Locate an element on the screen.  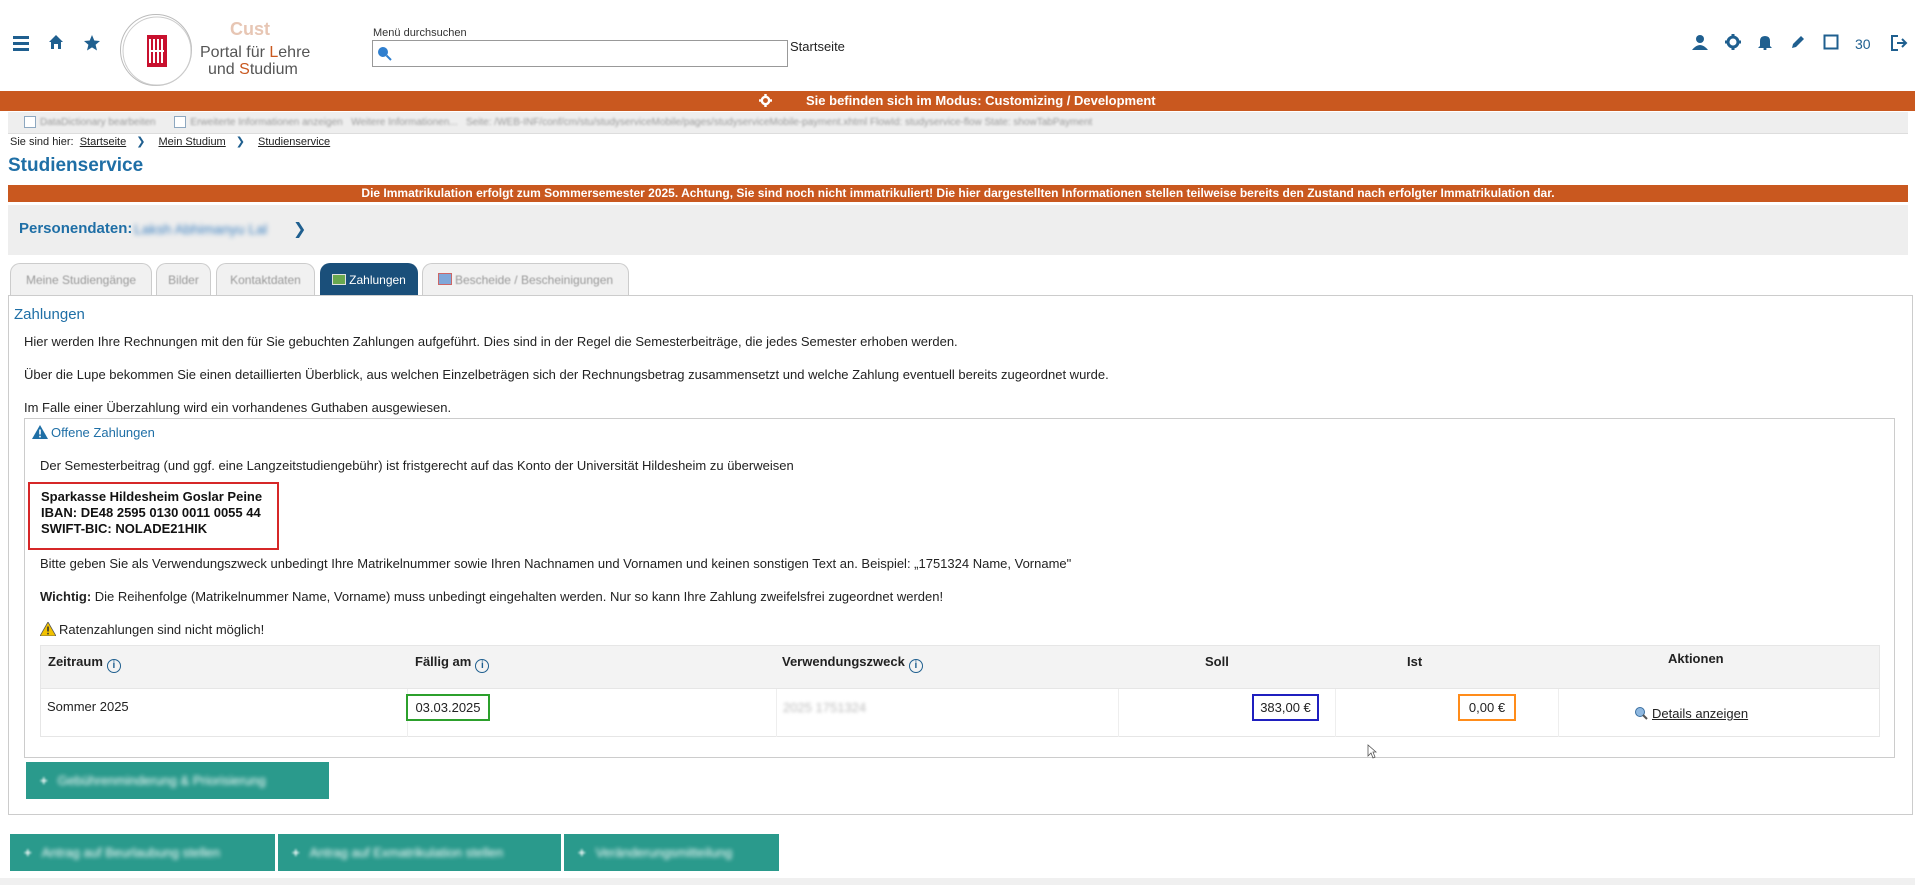
menu-icon is located at coordinates (21, 45).